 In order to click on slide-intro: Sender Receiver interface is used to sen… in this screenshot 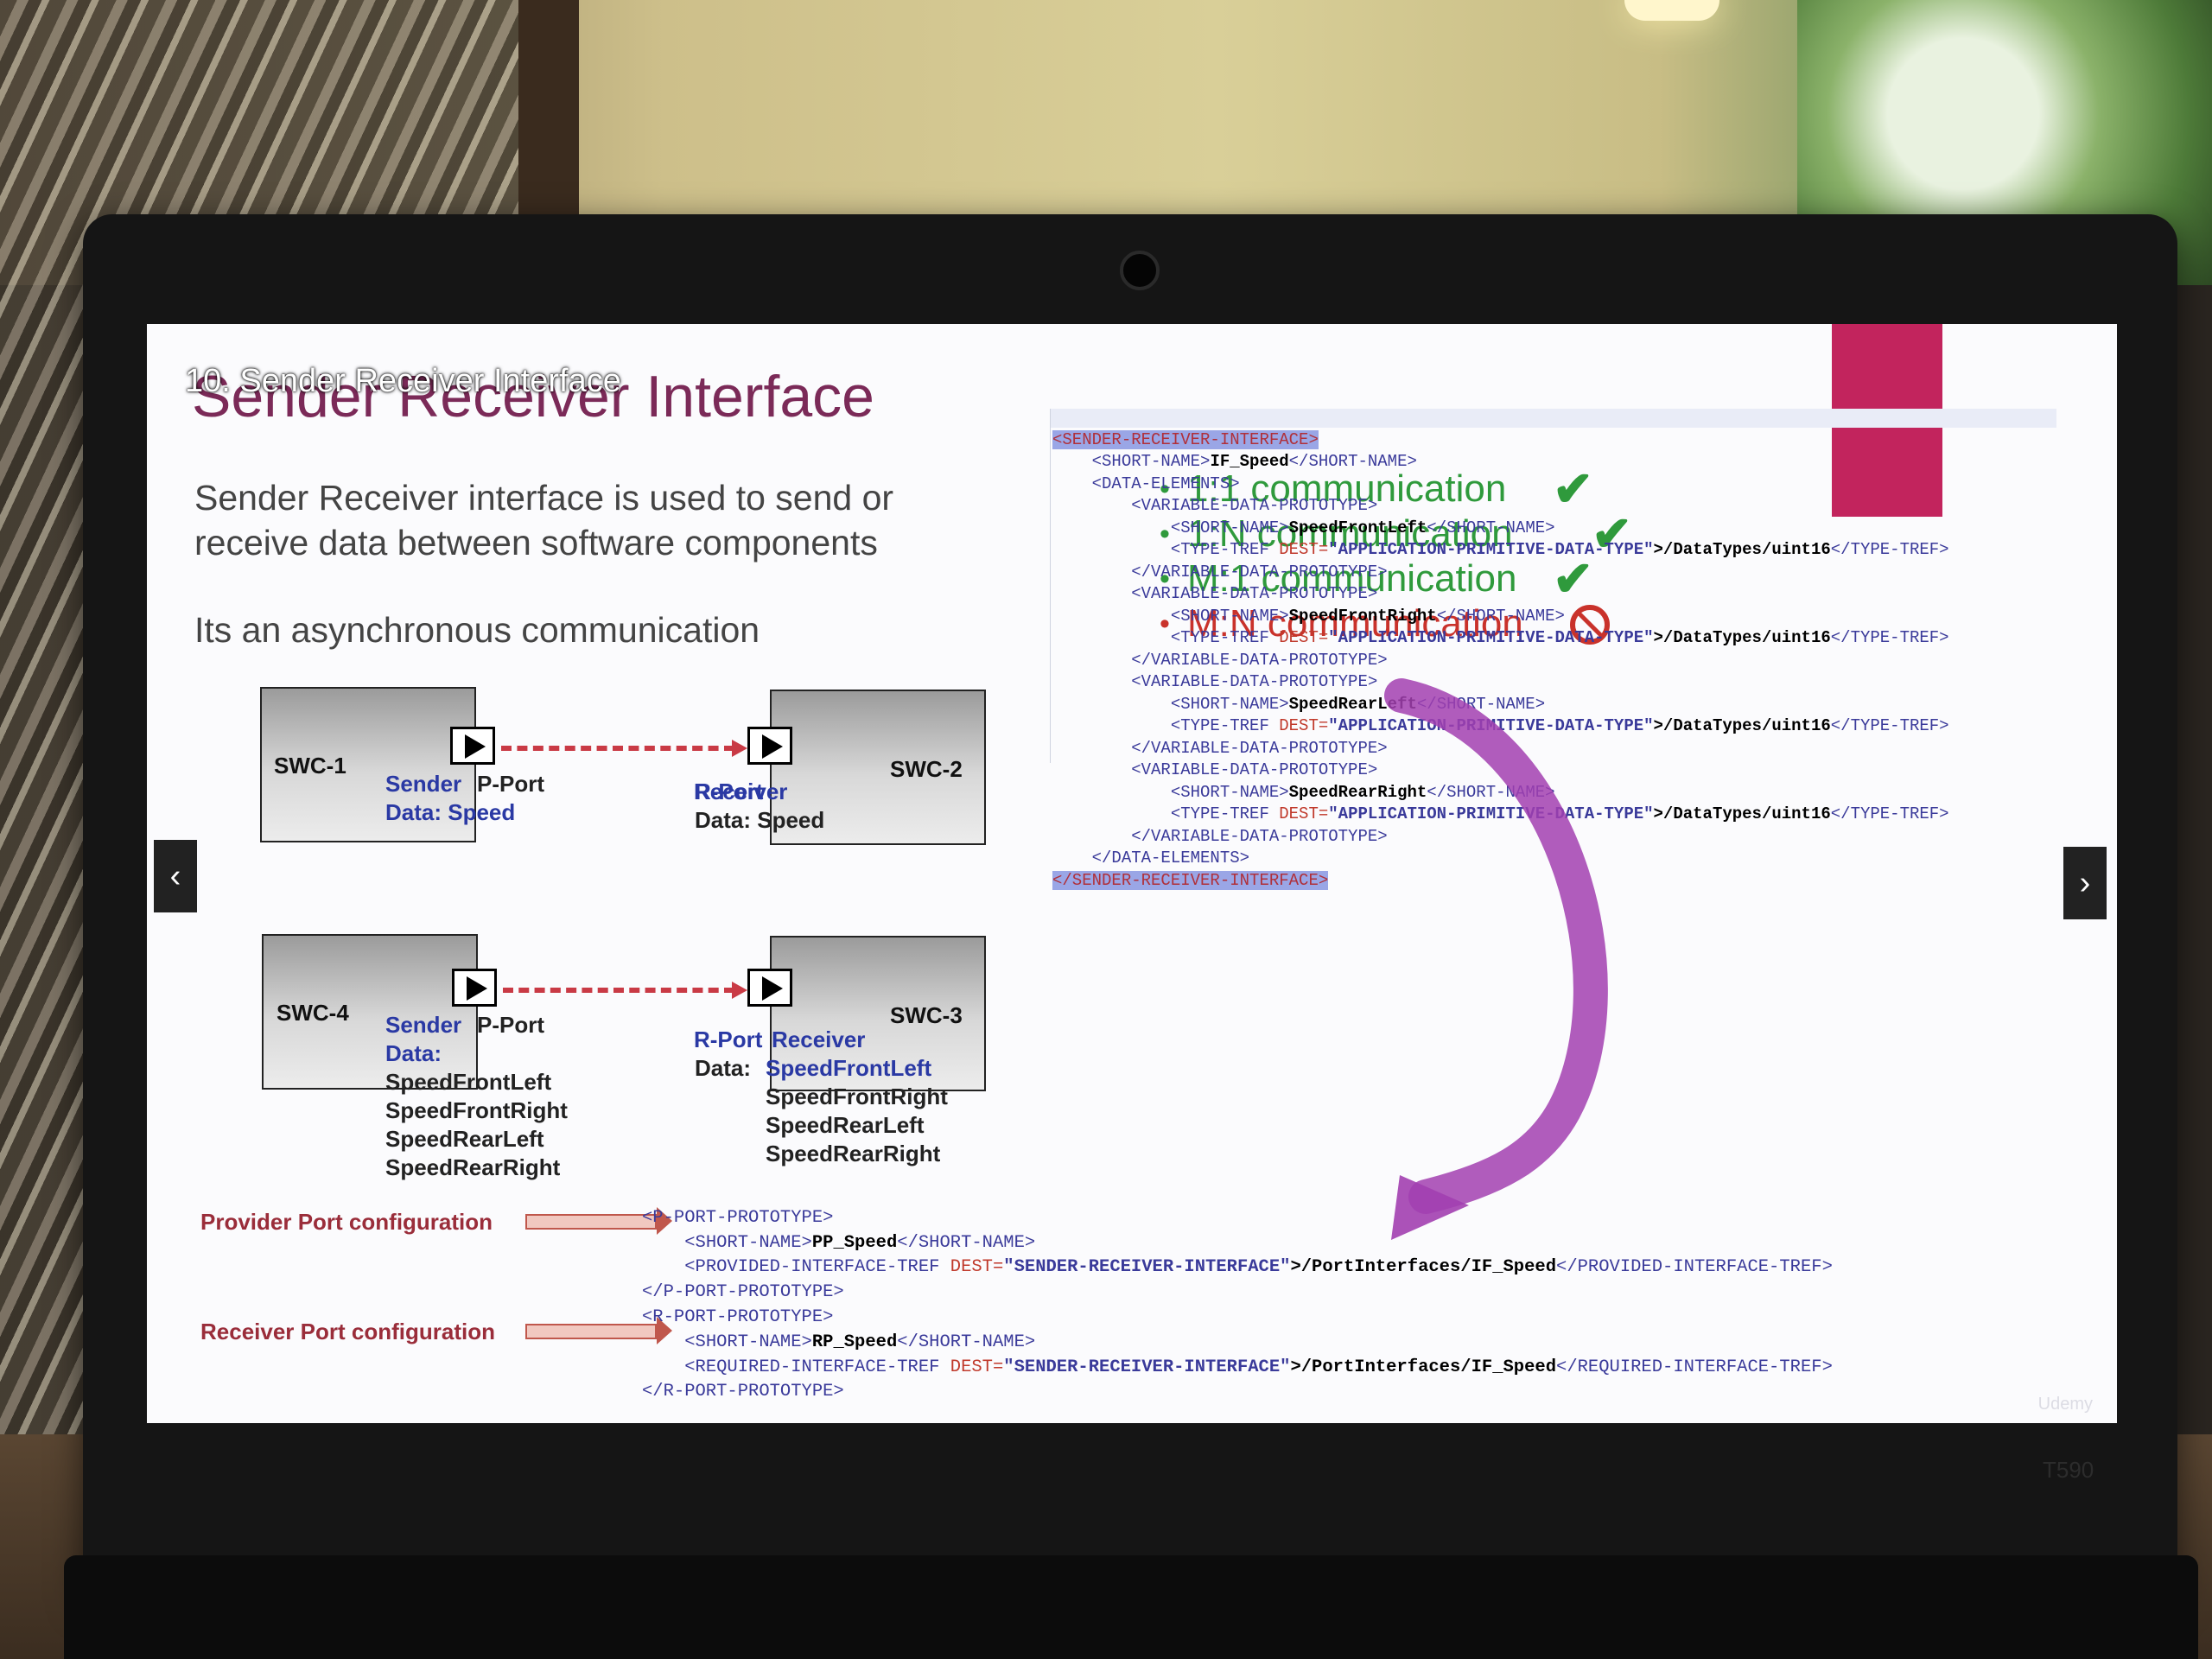, I will do `click(626, 520)`.